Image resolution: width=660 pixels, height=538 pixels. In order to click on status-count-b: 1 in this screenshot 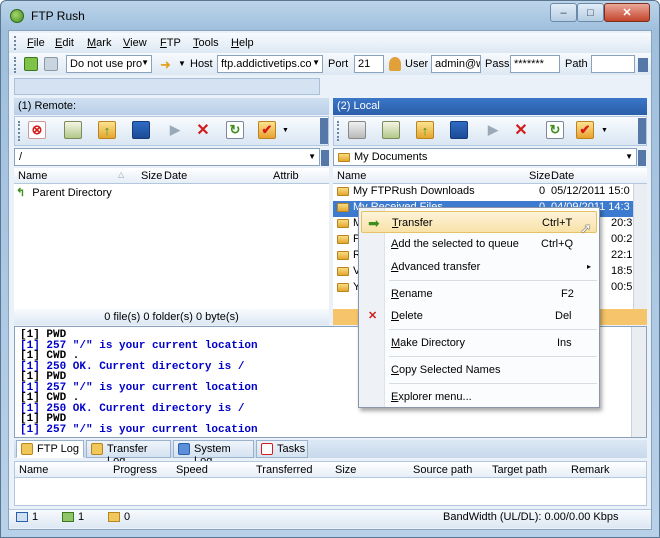, I will do `click(81, 517)`.